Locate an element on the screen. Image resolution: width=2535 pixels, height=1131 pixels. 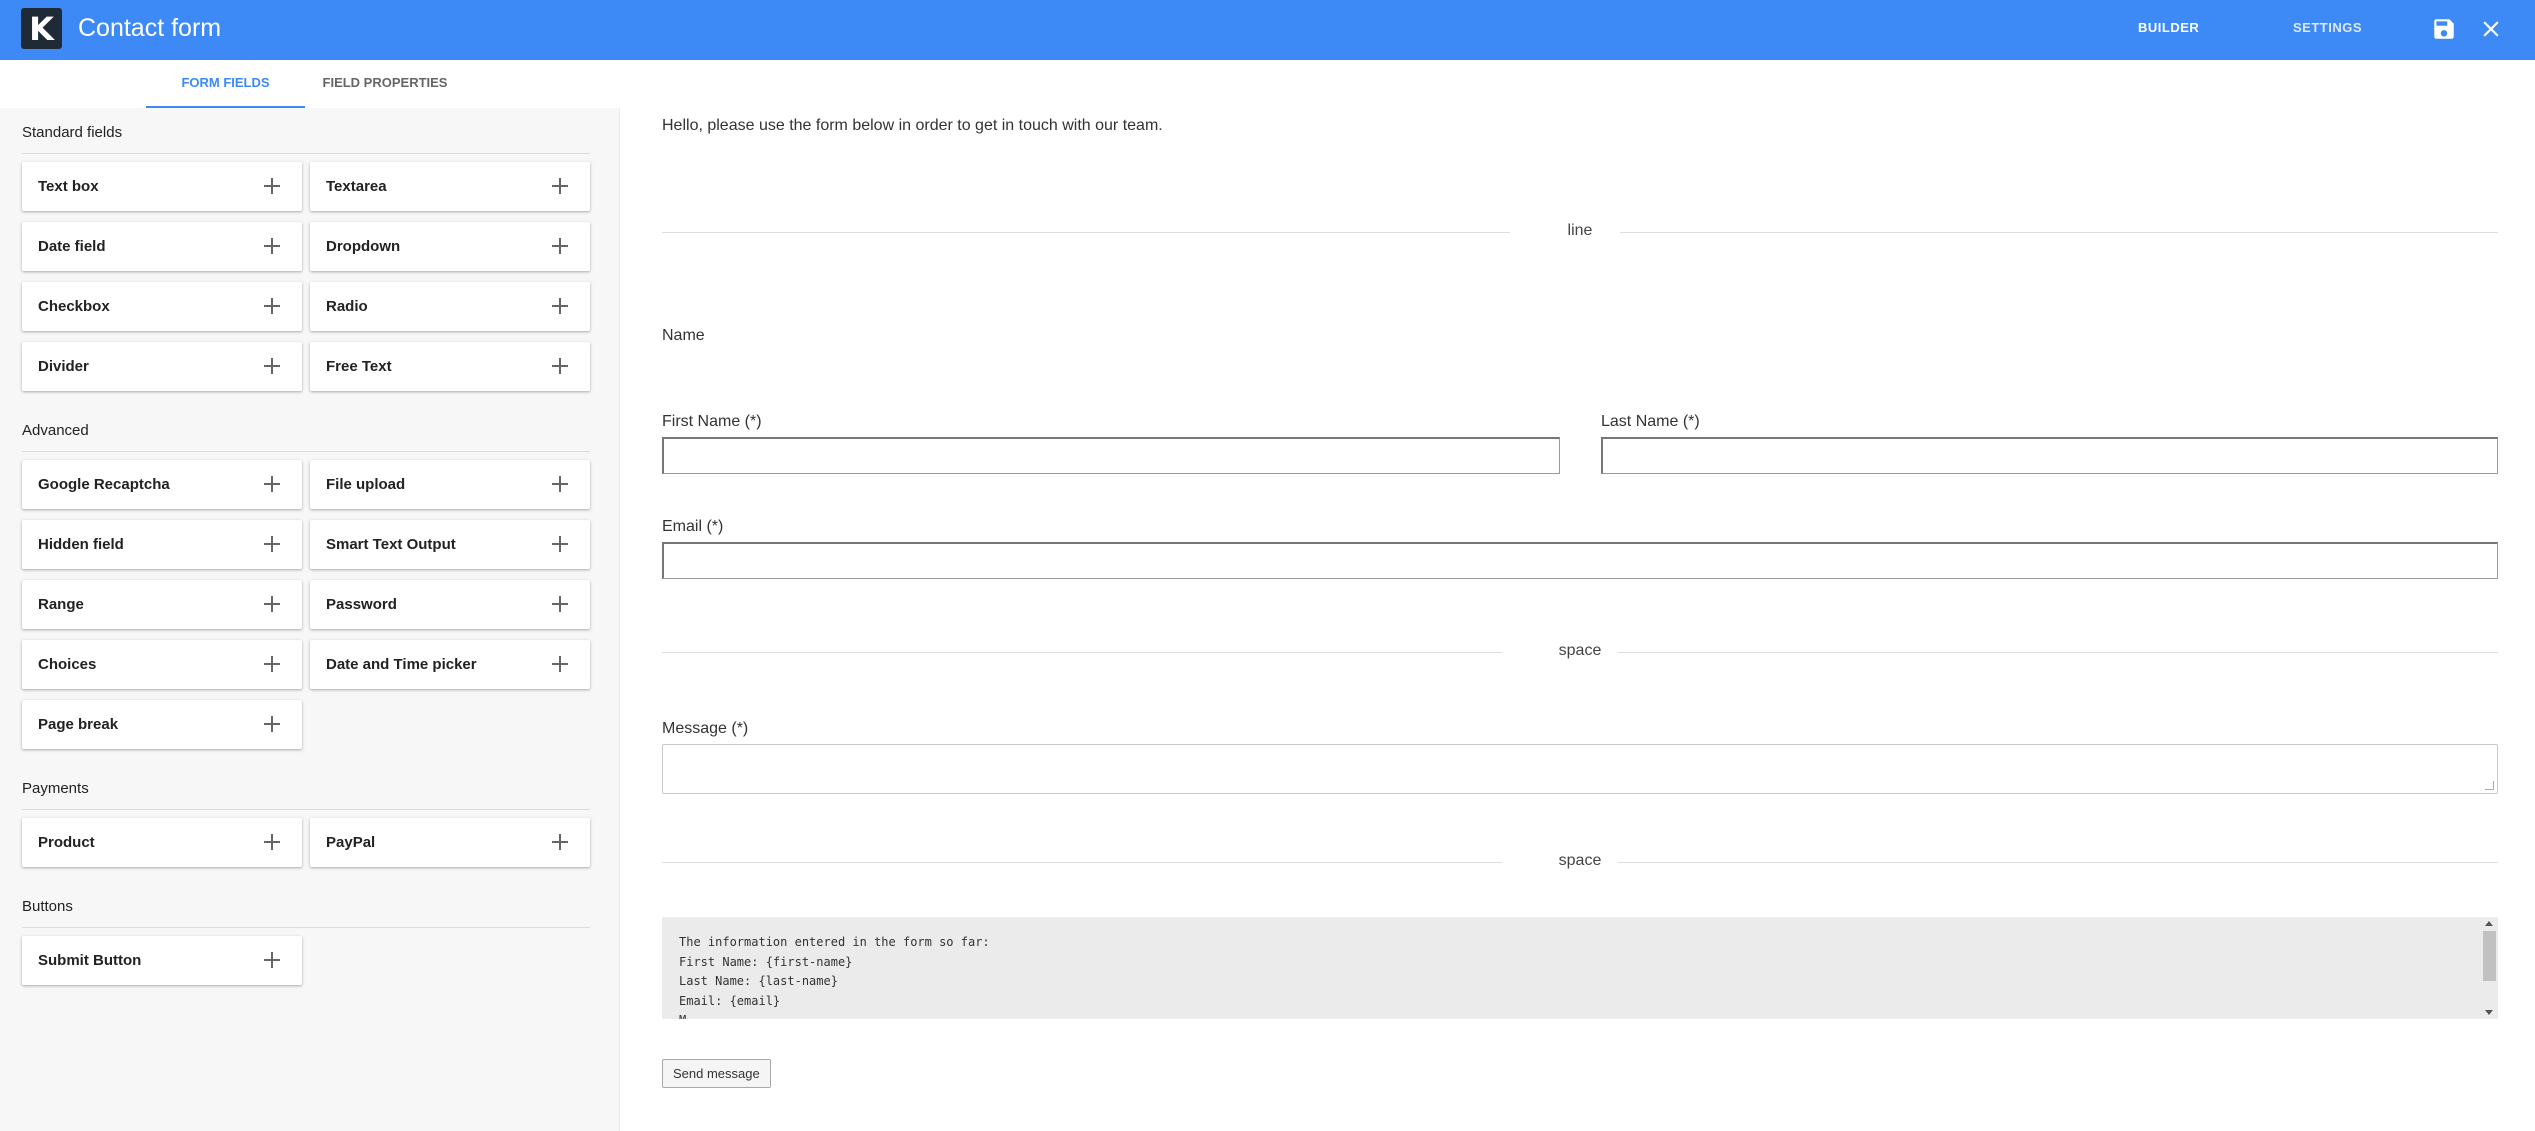
field-card-label: Submit Button is located at coordinates (90, 960).